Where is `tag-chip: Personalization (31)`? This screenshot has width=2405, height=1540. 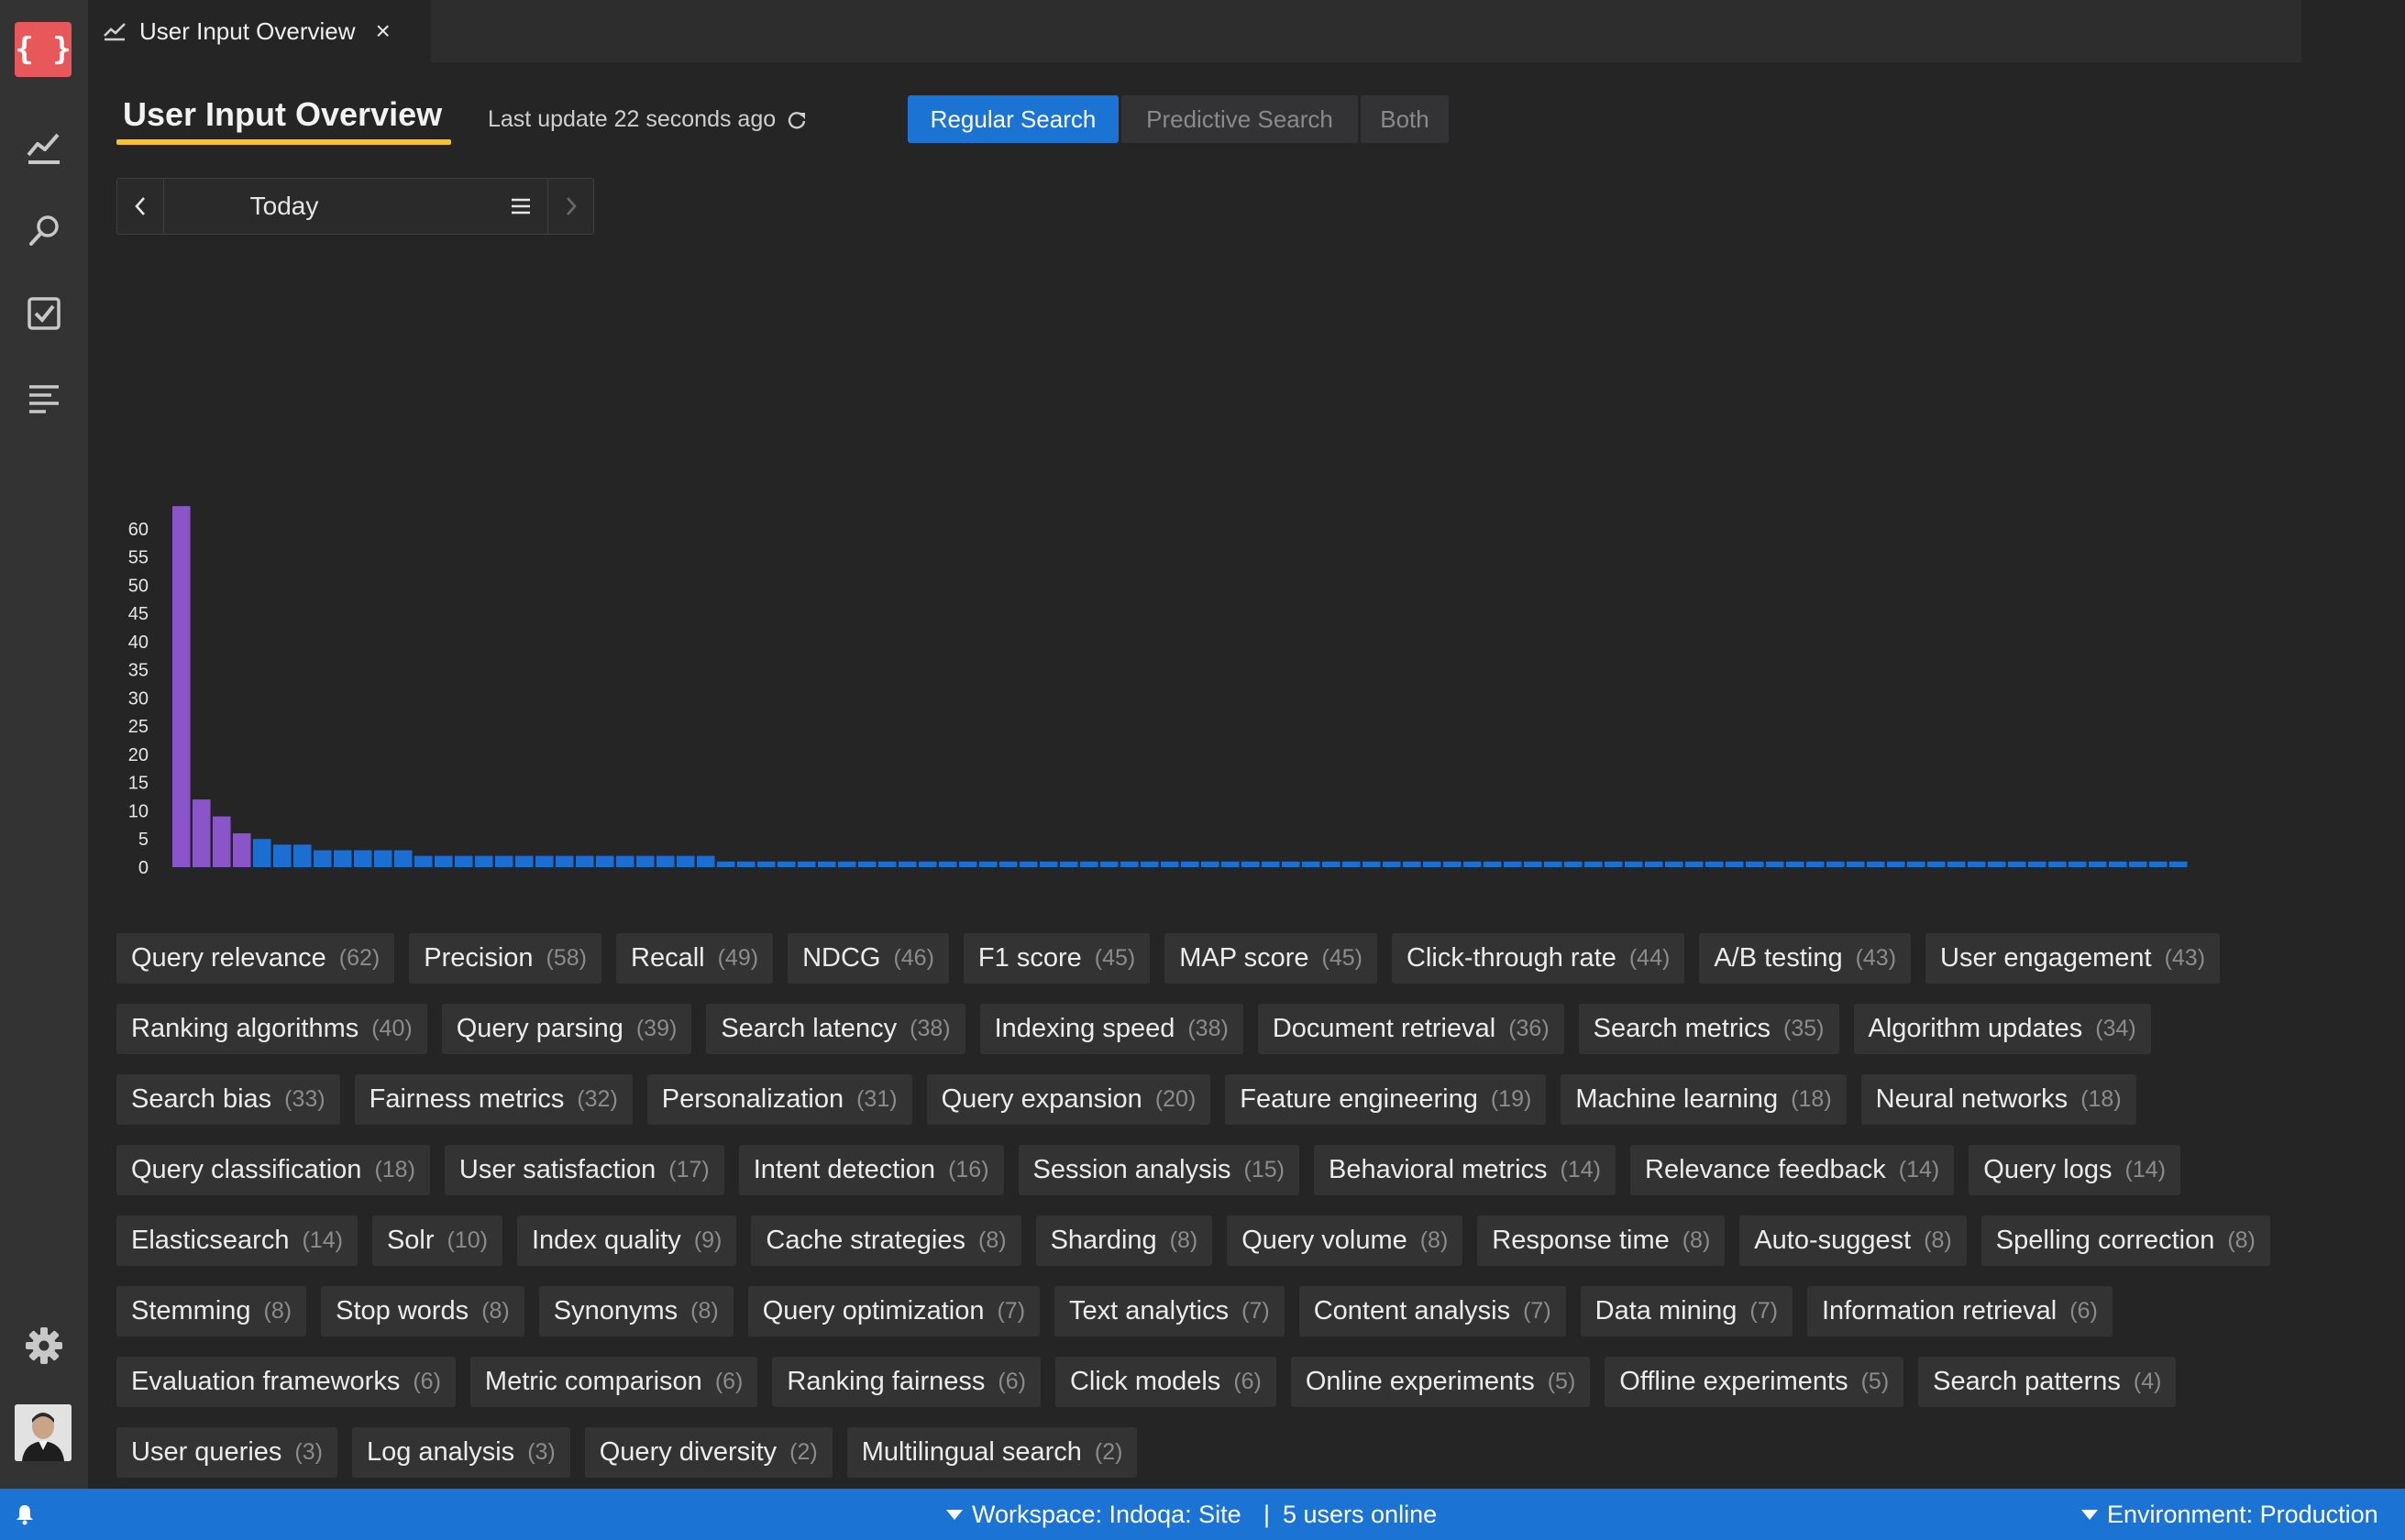 tag-chip: Personalization (31) is located at coordinates (779, 1099).